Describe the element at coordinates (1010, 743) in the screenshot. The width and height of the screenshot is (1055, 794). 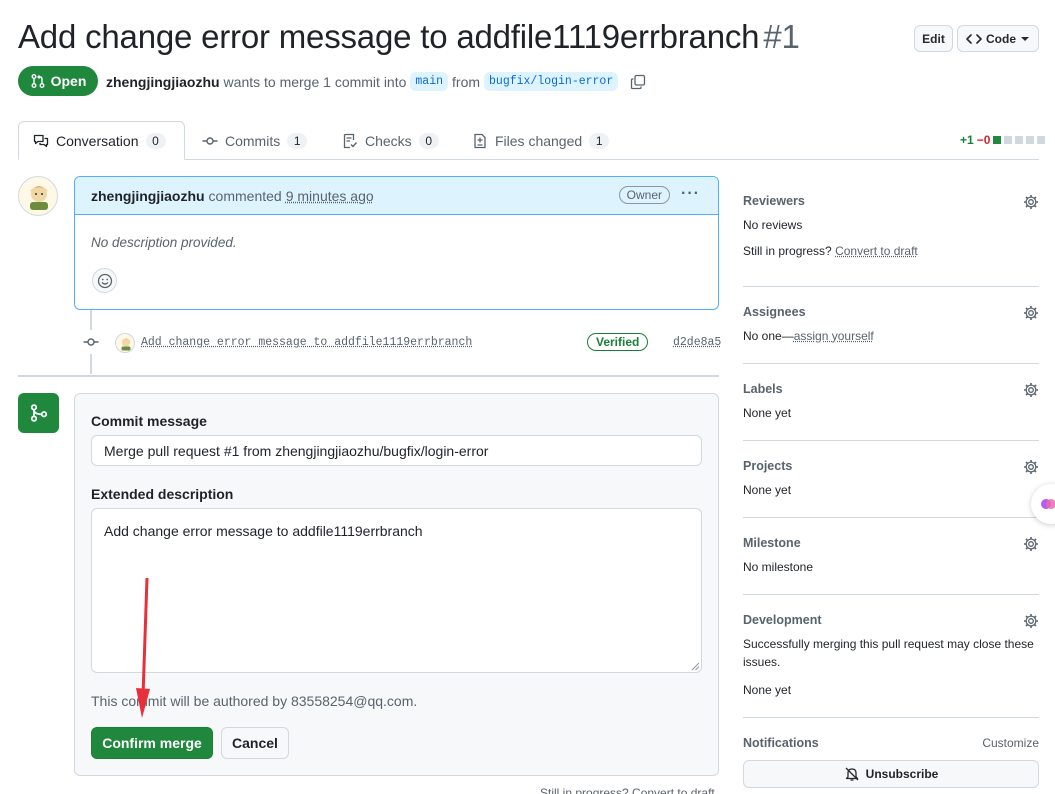
I see `customize-link: Customize` at that location.